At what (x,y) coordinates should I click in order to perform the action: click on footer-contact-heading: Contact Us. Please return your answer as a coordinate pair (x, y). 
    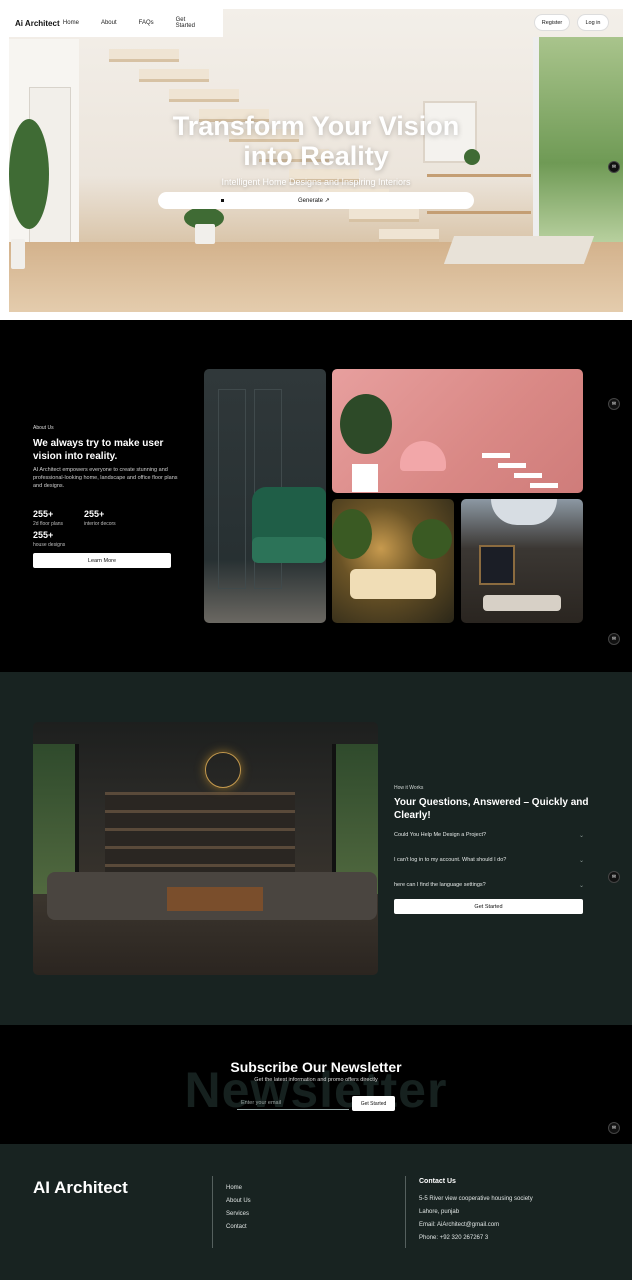
    Looking at the image, I should click on (437, 1181).